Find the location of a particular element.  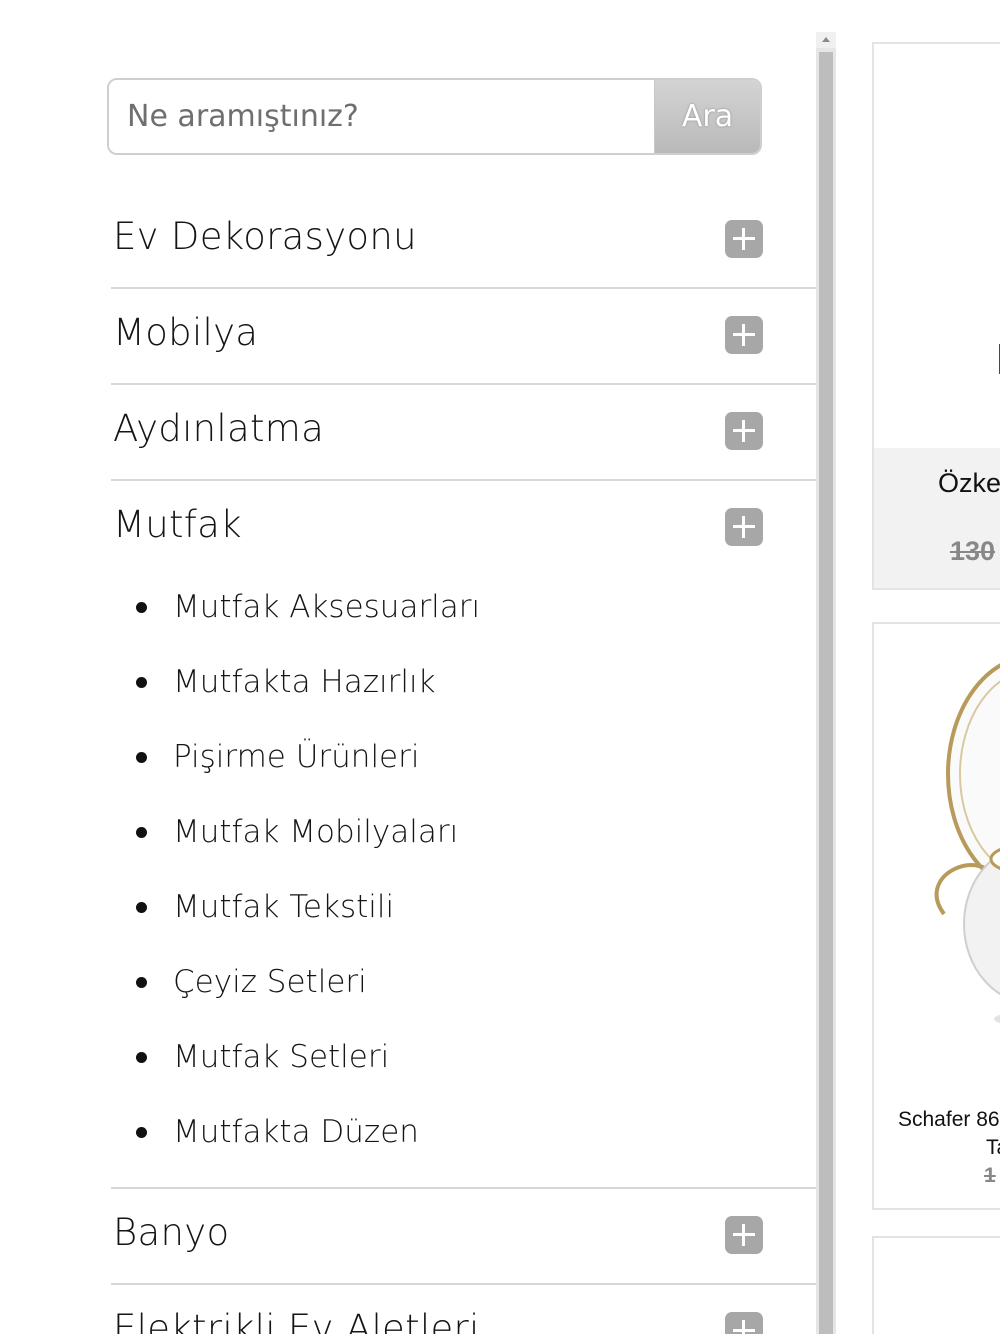

subcategory-link: Mutfak Mobilyaları is located at coordinates (315, 832).